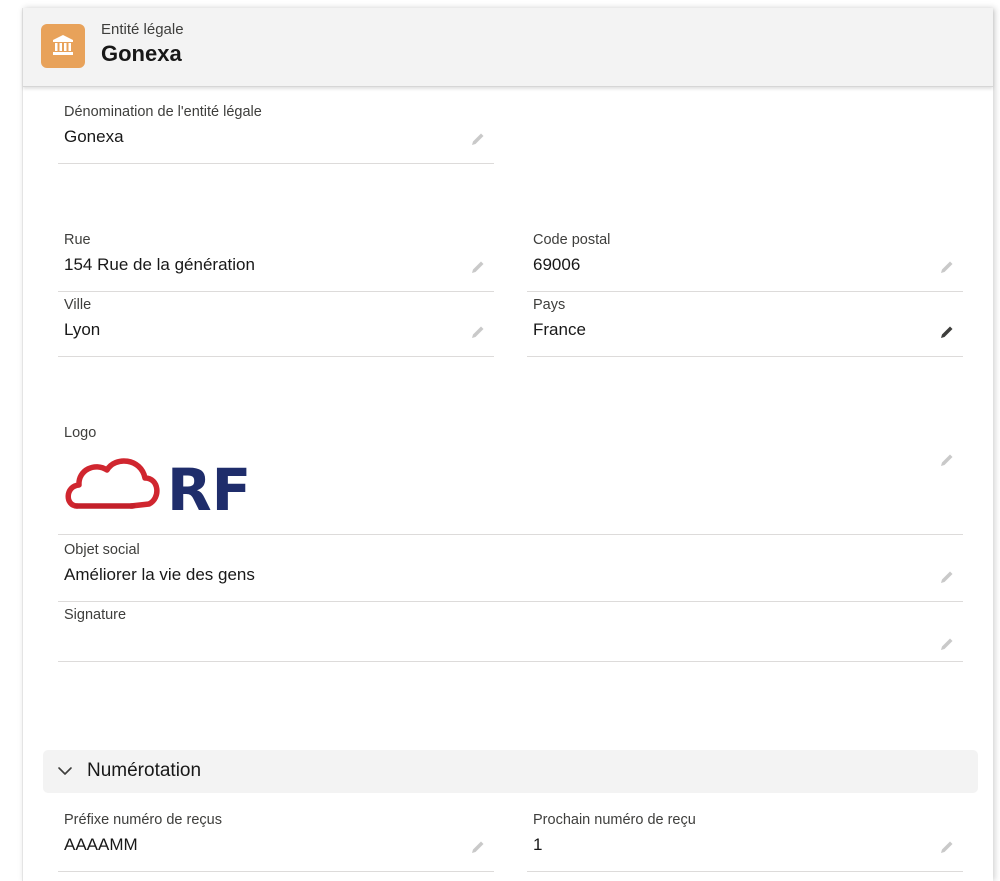 The width and height of the screenshot is (1000, 881). I want to click on field-value: 154 Rue de la génération, so click(159, 264).